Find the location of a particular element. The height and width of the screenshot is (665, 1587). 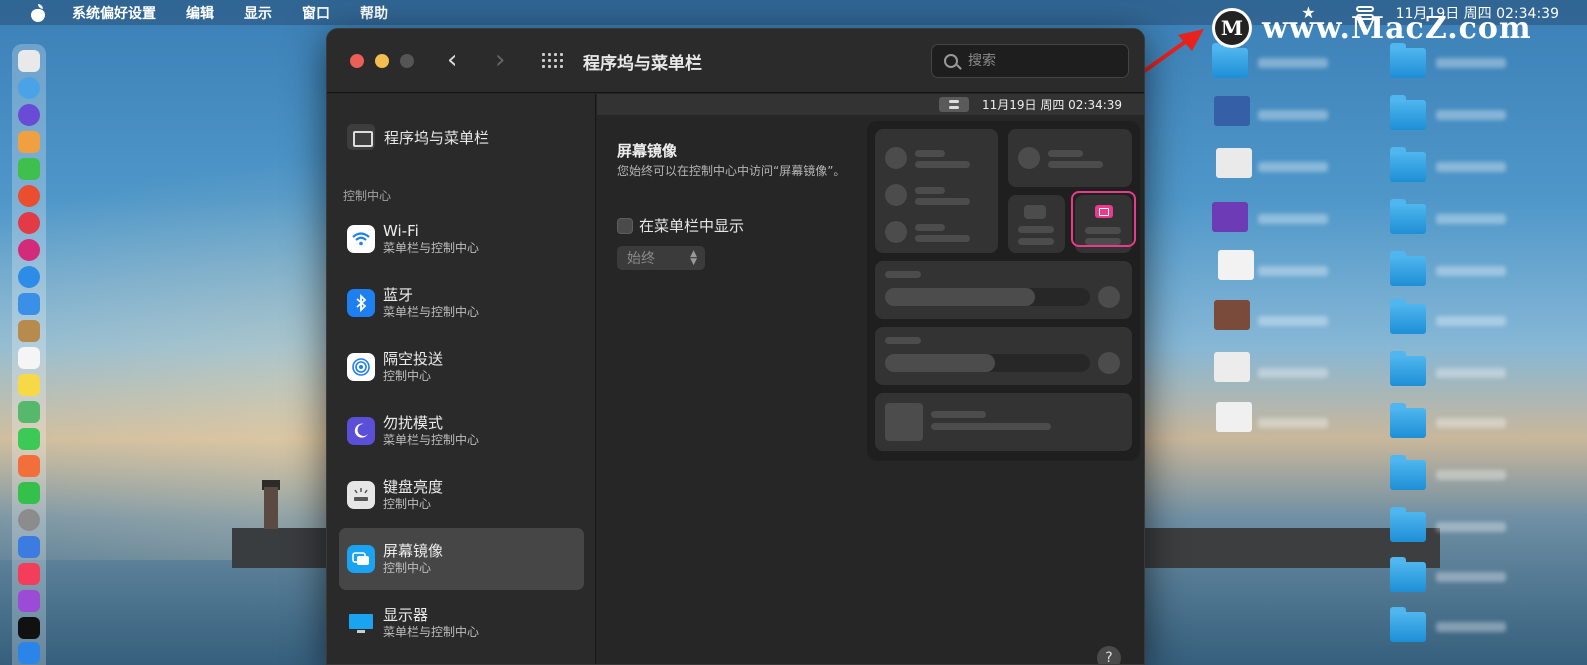

dock is located at coordinates (29, 354).